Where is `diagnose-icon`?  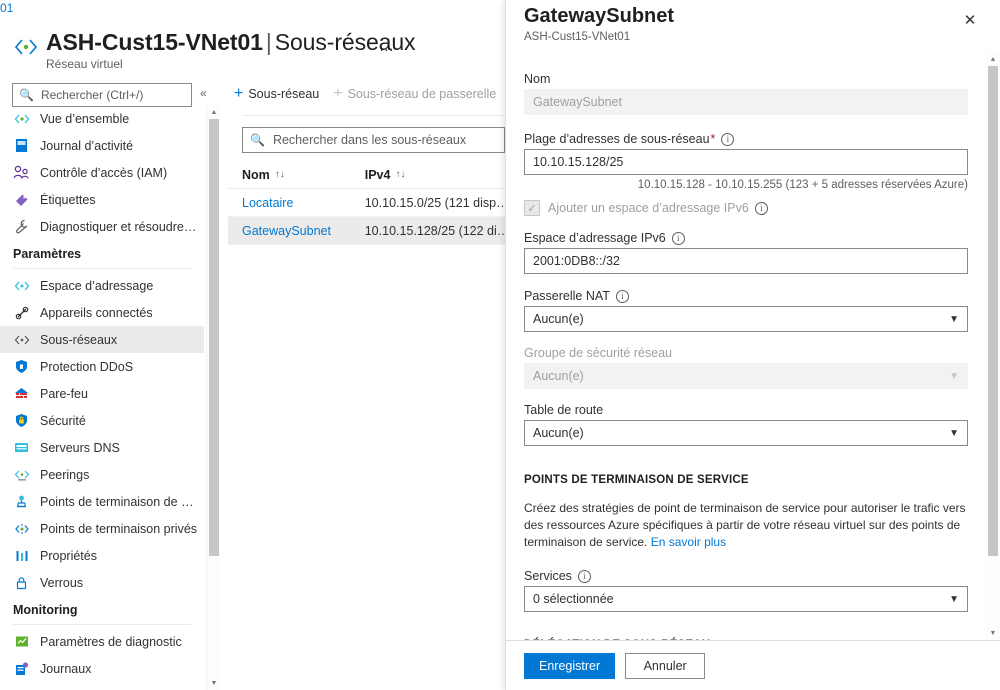
diagnose-icon is located at coordinates (21, 227).